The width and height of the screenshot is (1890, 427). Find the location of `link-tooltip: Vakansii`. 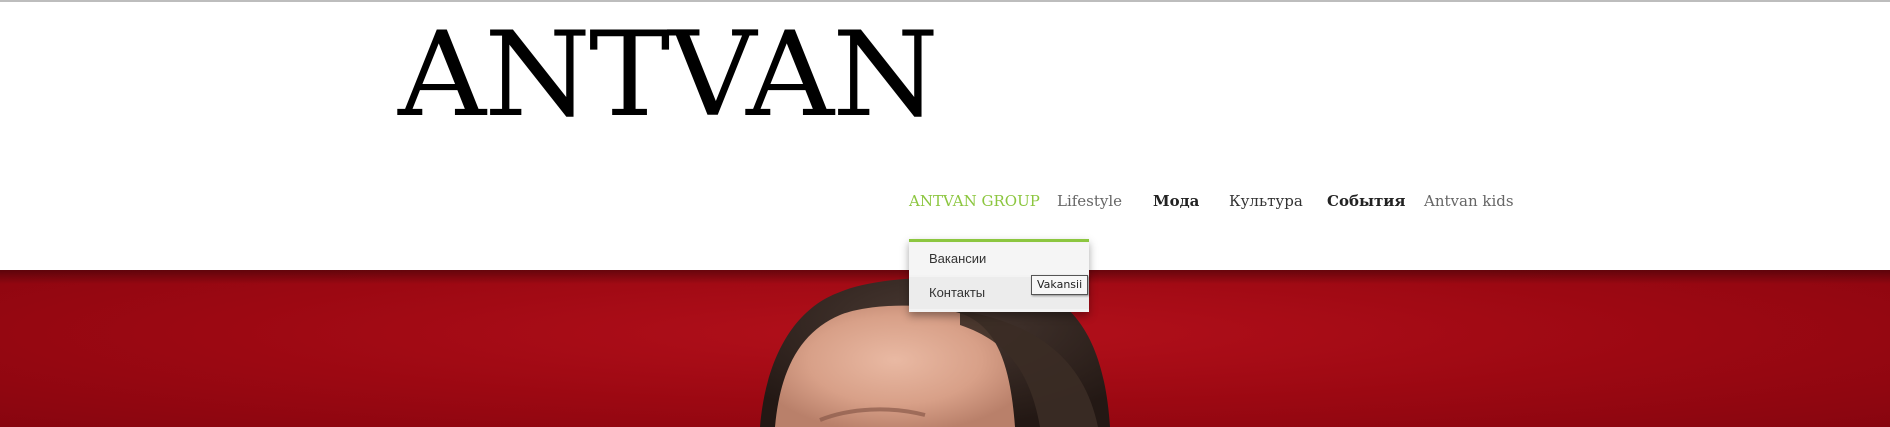

link-tooltip: Vakansii is located at coordinates (1060, 285).